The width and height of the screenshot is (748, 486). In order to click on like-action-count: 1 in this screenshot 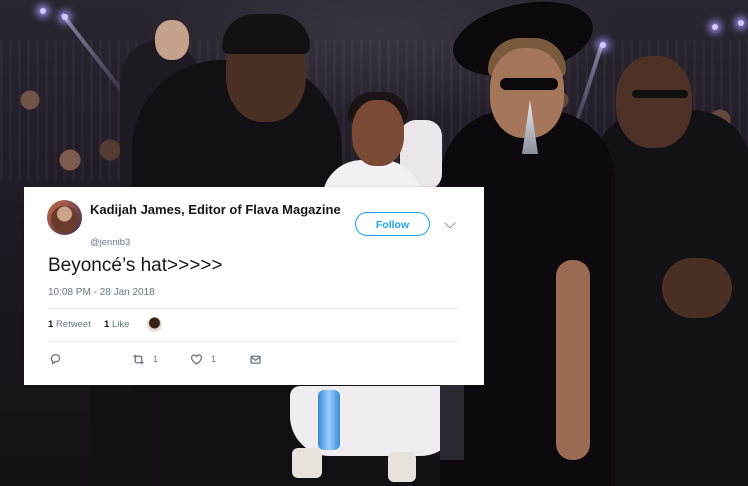, I will do `click(214, 359)`.